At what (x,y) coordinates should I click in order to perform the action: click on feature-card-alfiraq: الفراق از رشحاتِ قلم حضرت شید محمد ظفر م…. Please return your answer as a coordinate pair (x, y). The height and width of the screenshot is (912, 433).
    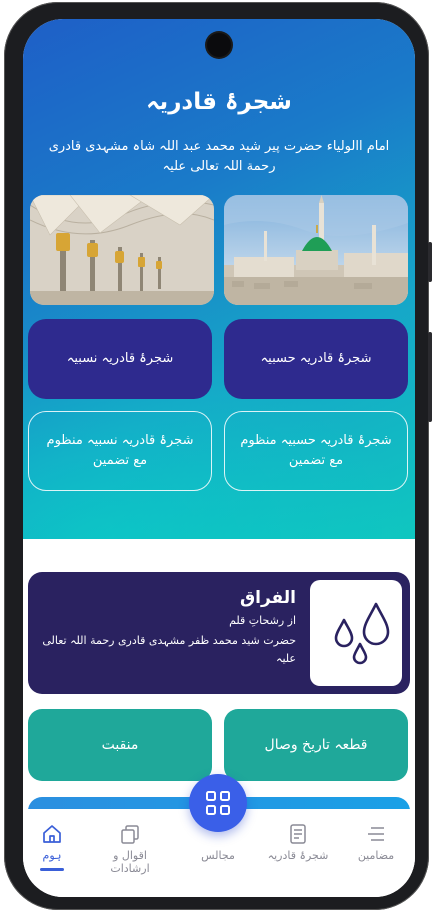
    Looking at the image, I should click on (219, 633).